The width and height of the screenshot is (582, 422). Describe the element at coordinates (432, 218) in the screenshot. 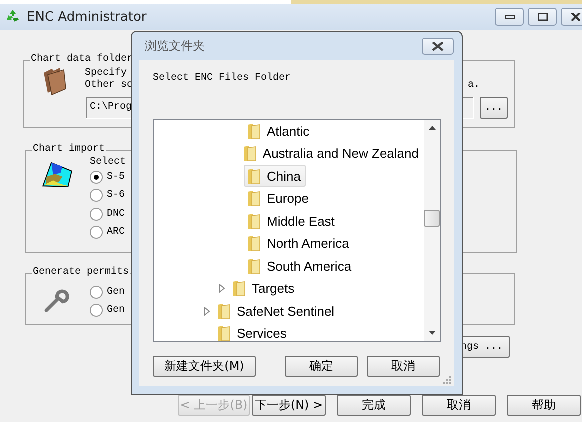

I see `scroll-thumb` at that location.